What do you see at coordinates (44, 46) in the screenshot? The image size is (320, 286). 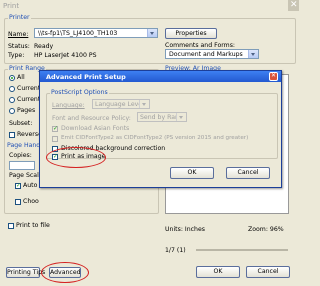 I see `status-value: Ready` at bounding box center [44, 46].